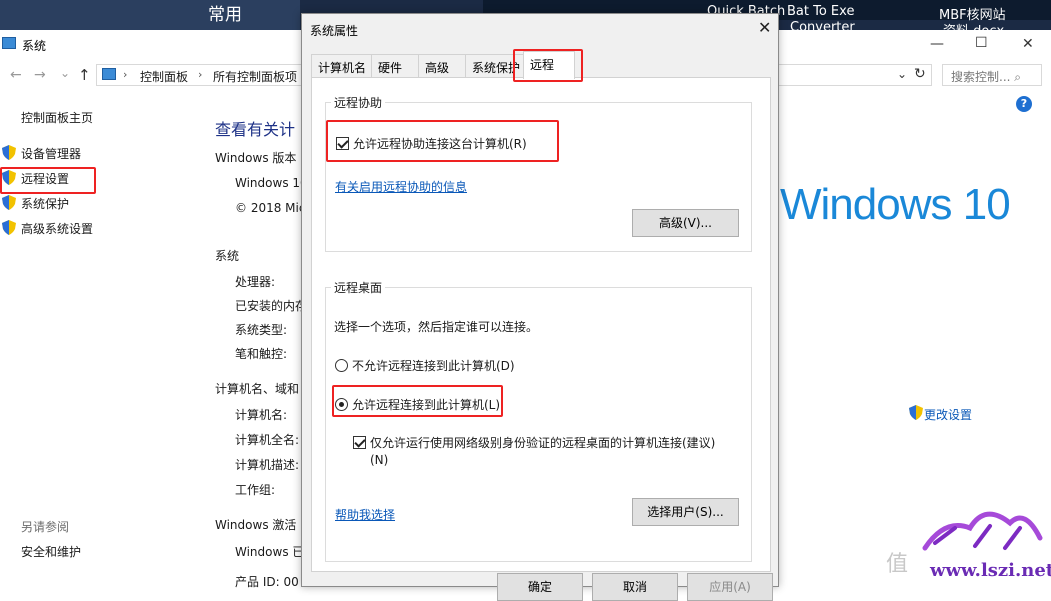 Image resolution: width=1051 pixels, height=601 pixels. Describe the element at coordinates (1028, 44) in the screenshot. I see `close-button: ✕` at that location.